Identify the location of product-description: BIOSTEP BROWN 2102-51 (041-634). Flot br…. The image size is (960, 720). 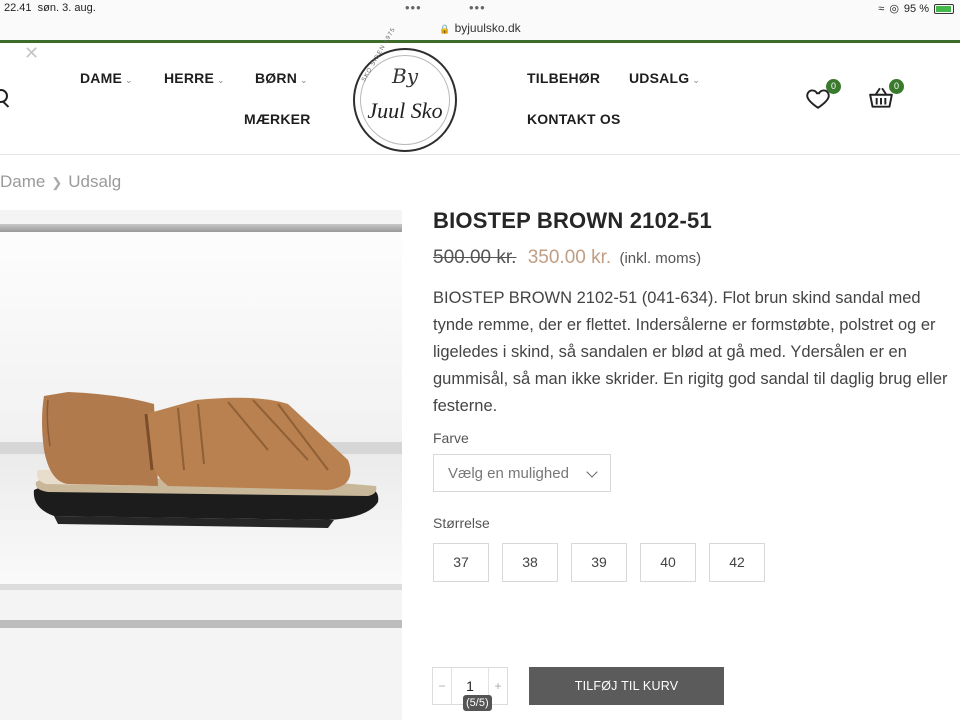
(690, 352).